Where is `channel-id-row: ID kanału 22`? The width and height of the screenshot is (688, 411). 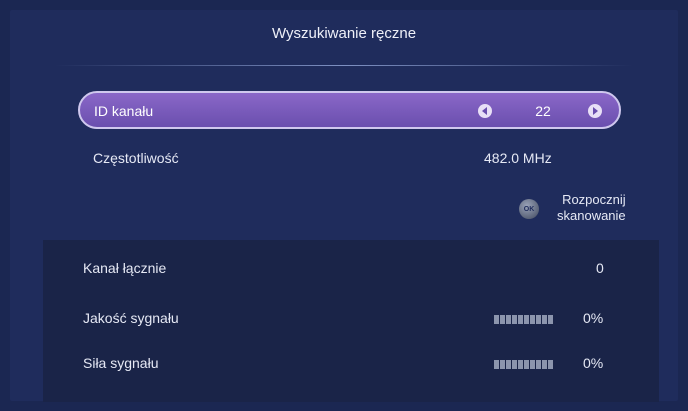
channel-id-row: ID kanału 22 is located at coordinates (349, 110).